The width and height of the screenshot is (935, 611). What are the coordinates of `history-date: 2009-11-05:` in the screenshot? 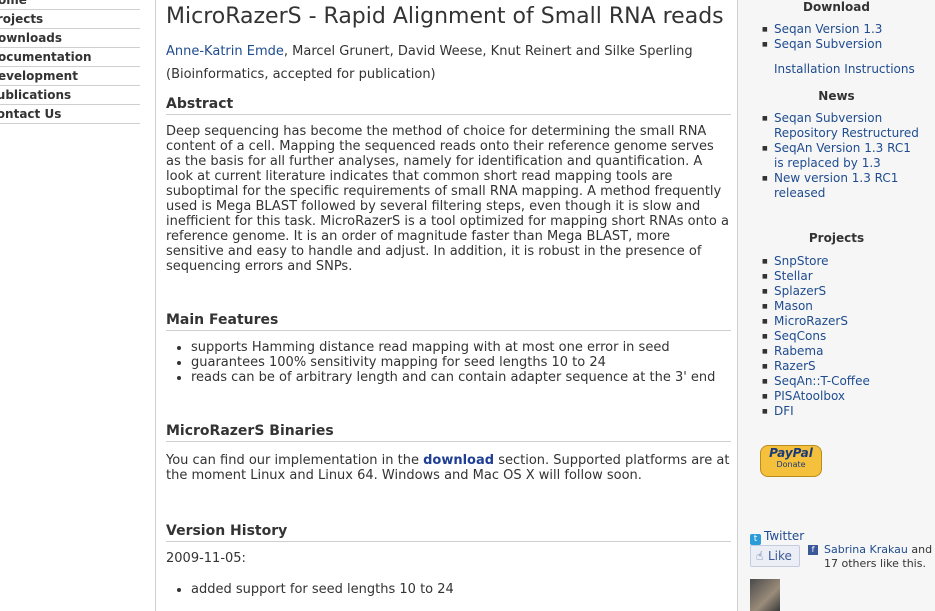 It's located at (206, 558).